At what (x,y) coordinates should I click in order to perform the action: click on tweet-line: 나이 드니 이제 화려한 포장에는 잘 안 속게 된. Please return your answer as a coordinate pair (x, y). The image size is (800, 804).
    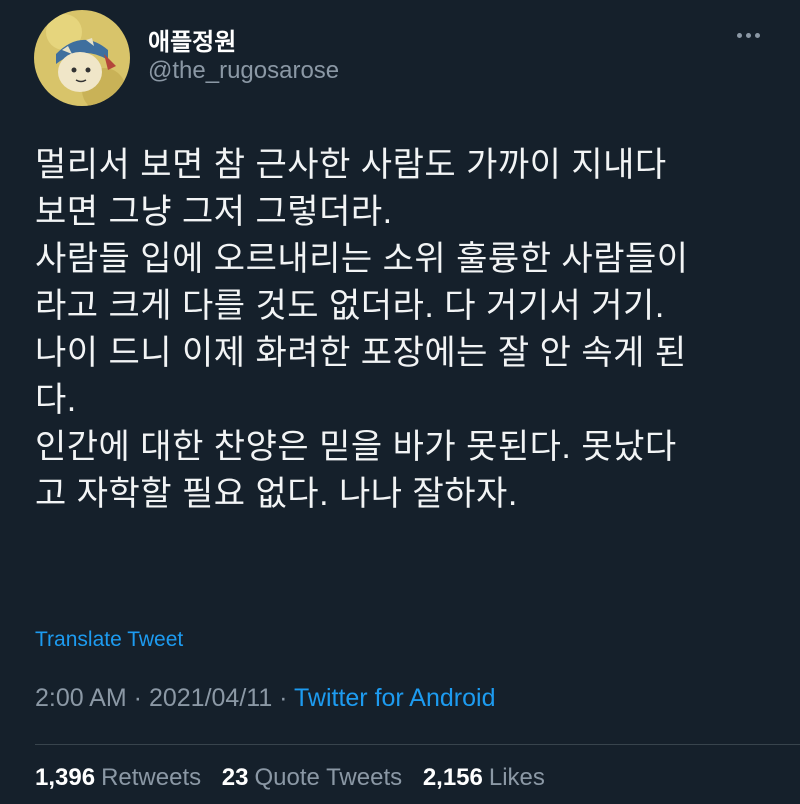
    Looking at the image, I should click on (361, 353).